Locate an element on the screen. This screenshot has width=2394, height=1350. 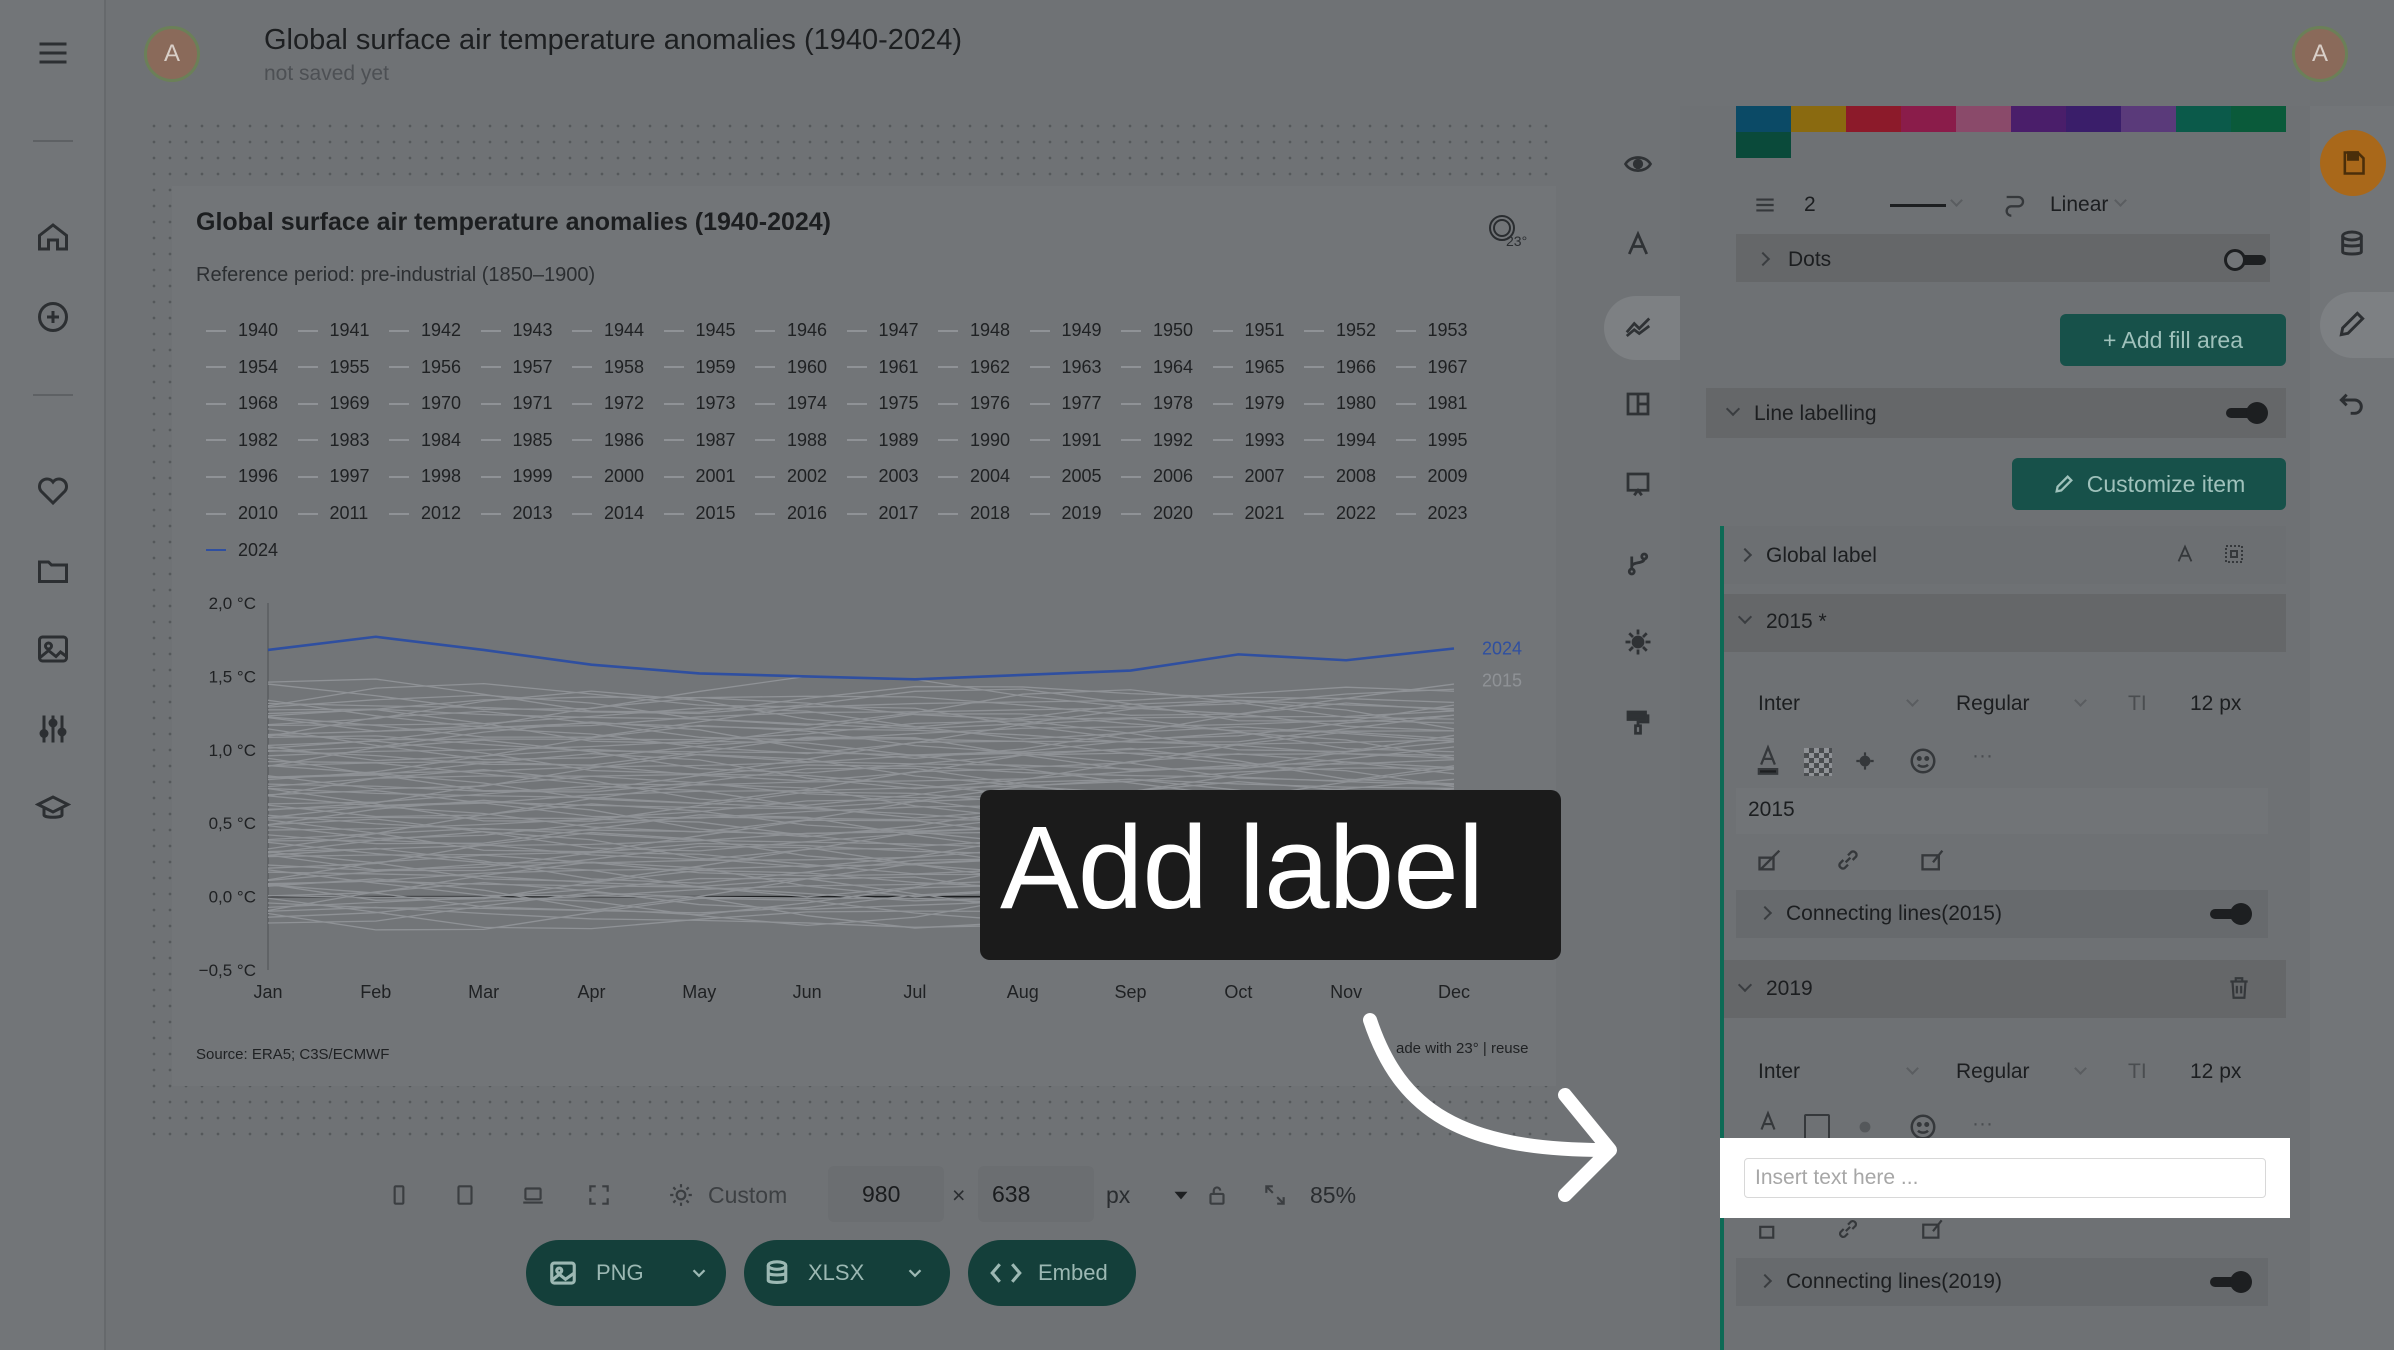
connecting-lines-2015-toggle is located at coordinates (2231, 914).